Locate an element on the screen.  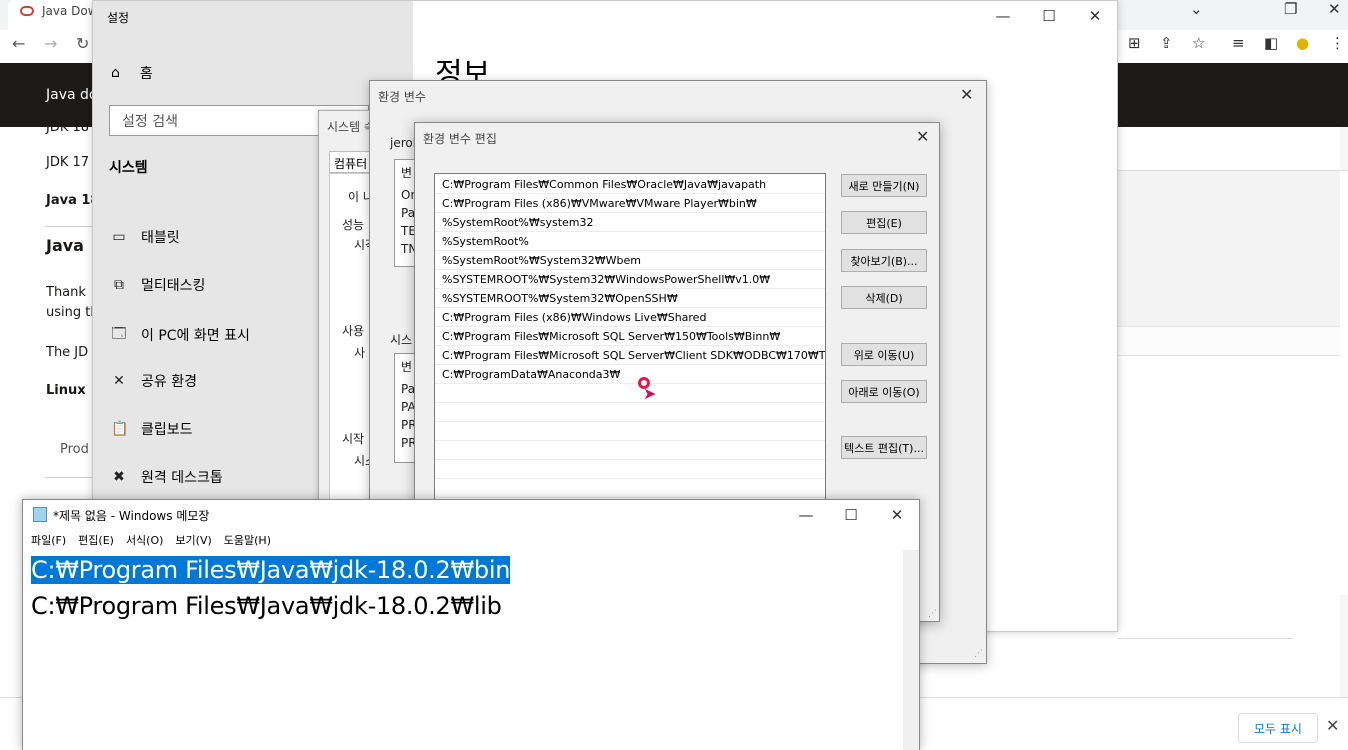
menu-file: 파일(F) is located at coordinates (48, 540).